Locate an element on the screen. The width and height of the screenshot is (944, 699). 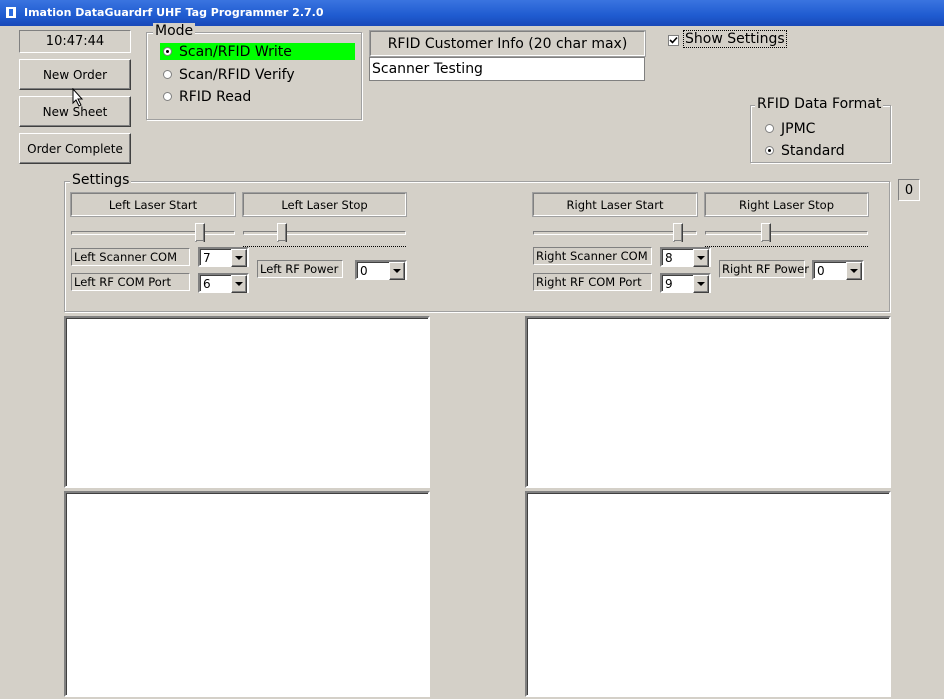
customer-info-input: Scanner Testing is located at coordinates (507, 69).